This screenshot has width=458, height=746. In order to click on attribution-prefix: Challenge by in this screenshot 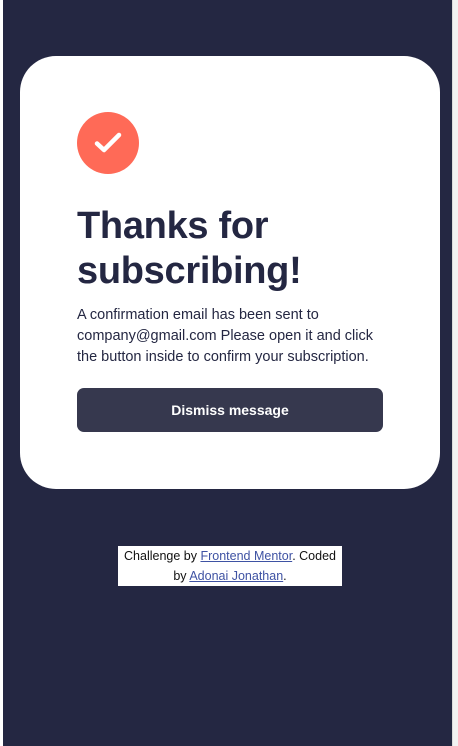, I will do `click(162, 556)`.